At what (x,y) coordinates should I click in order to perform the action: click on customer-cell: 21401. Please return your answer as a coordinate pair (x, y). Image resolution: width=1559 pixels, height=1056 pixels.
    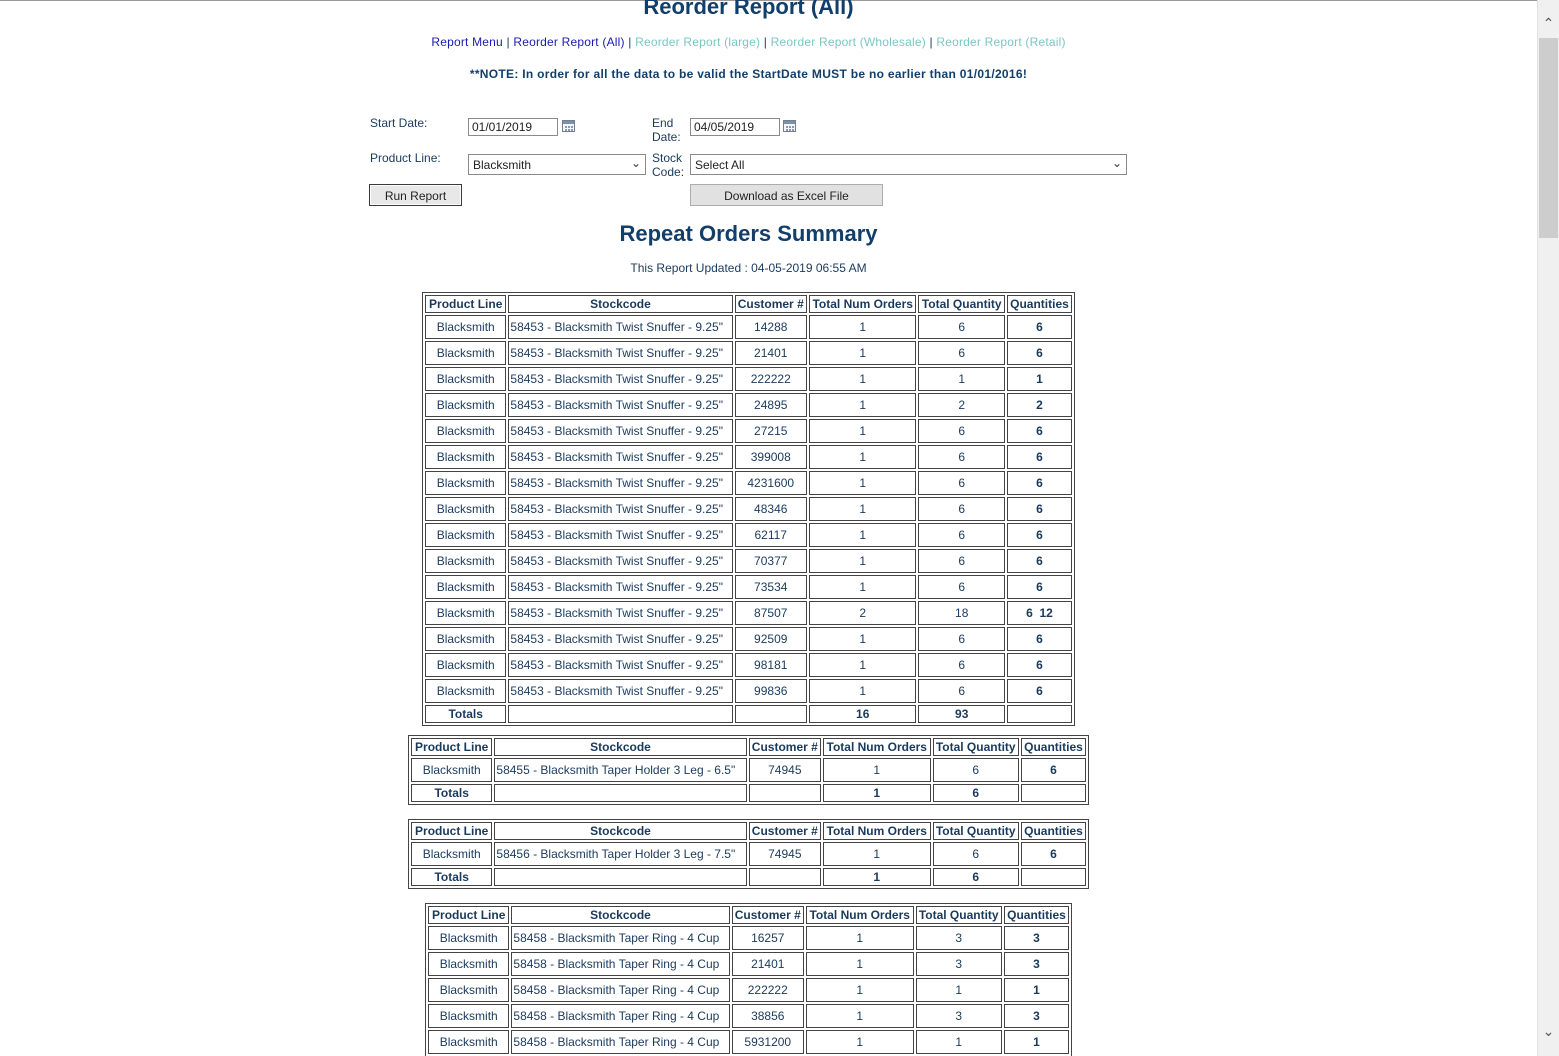
    Looking at the image, I should click on (767, 964).